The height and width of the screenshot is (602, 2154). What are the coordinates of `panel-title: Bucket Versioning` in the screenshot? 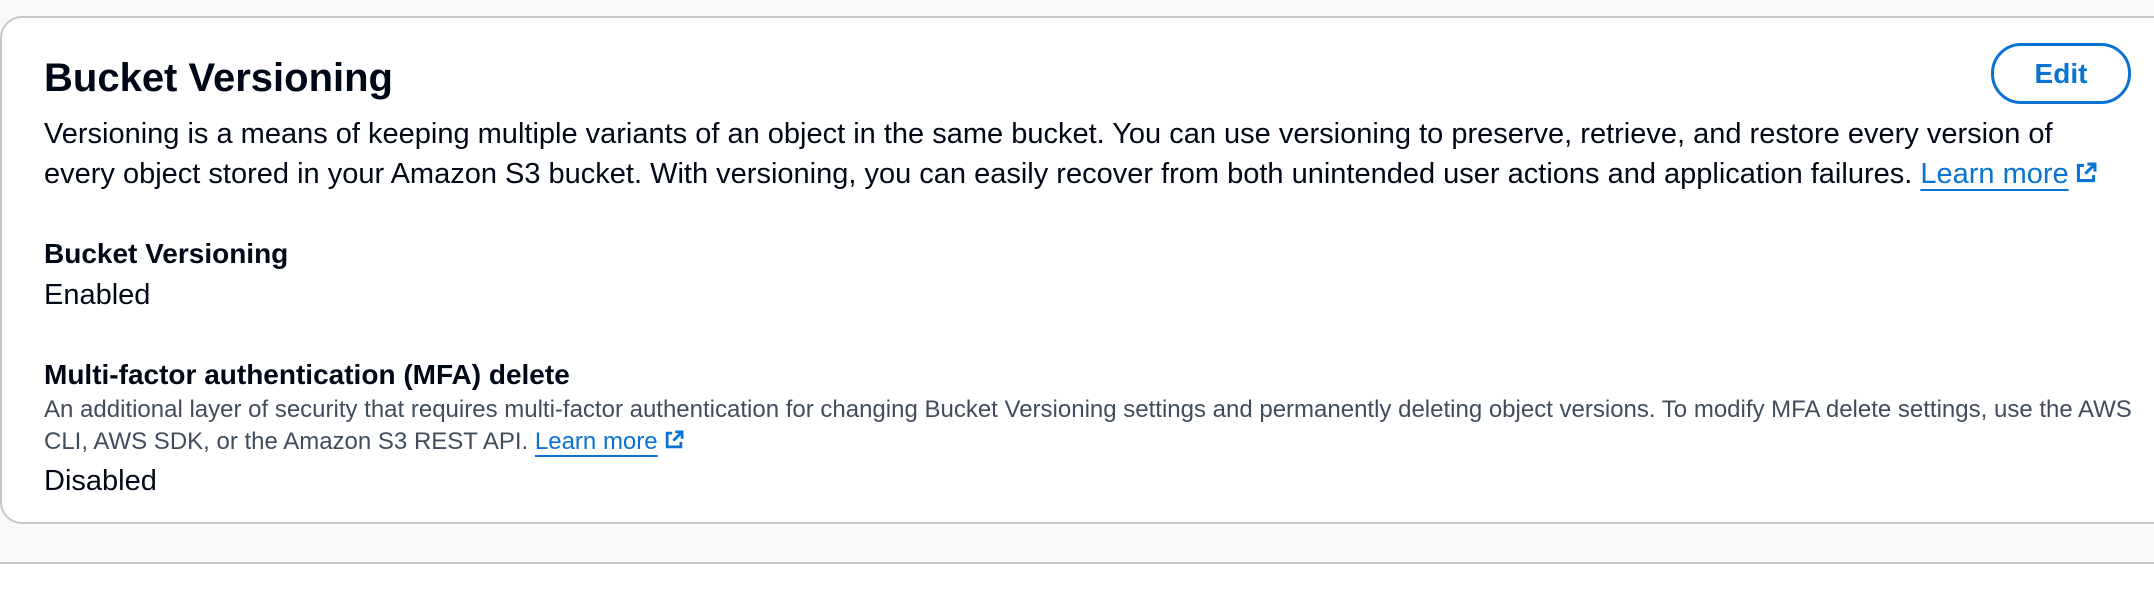 It's located at (218, 78).